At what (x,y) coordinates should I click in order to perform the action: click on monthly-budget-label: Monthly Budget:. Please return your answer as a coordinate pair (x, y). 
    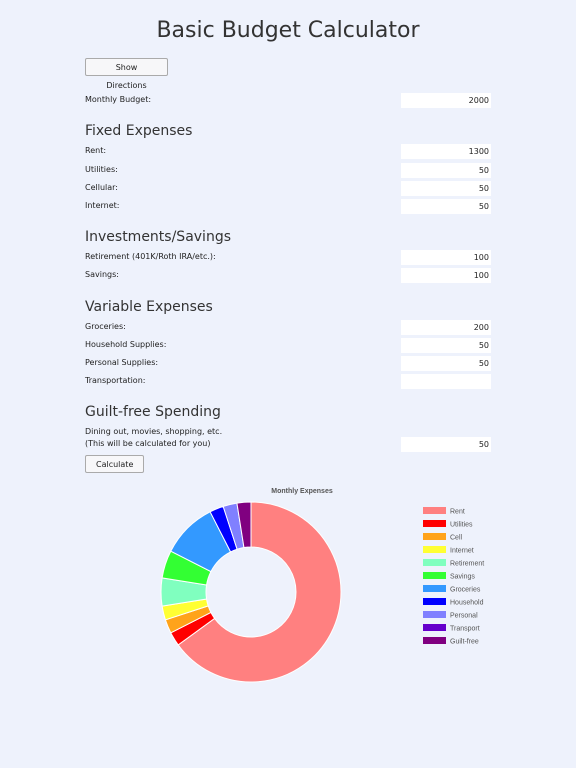
    Looking at the image, I should click on (118, 99).